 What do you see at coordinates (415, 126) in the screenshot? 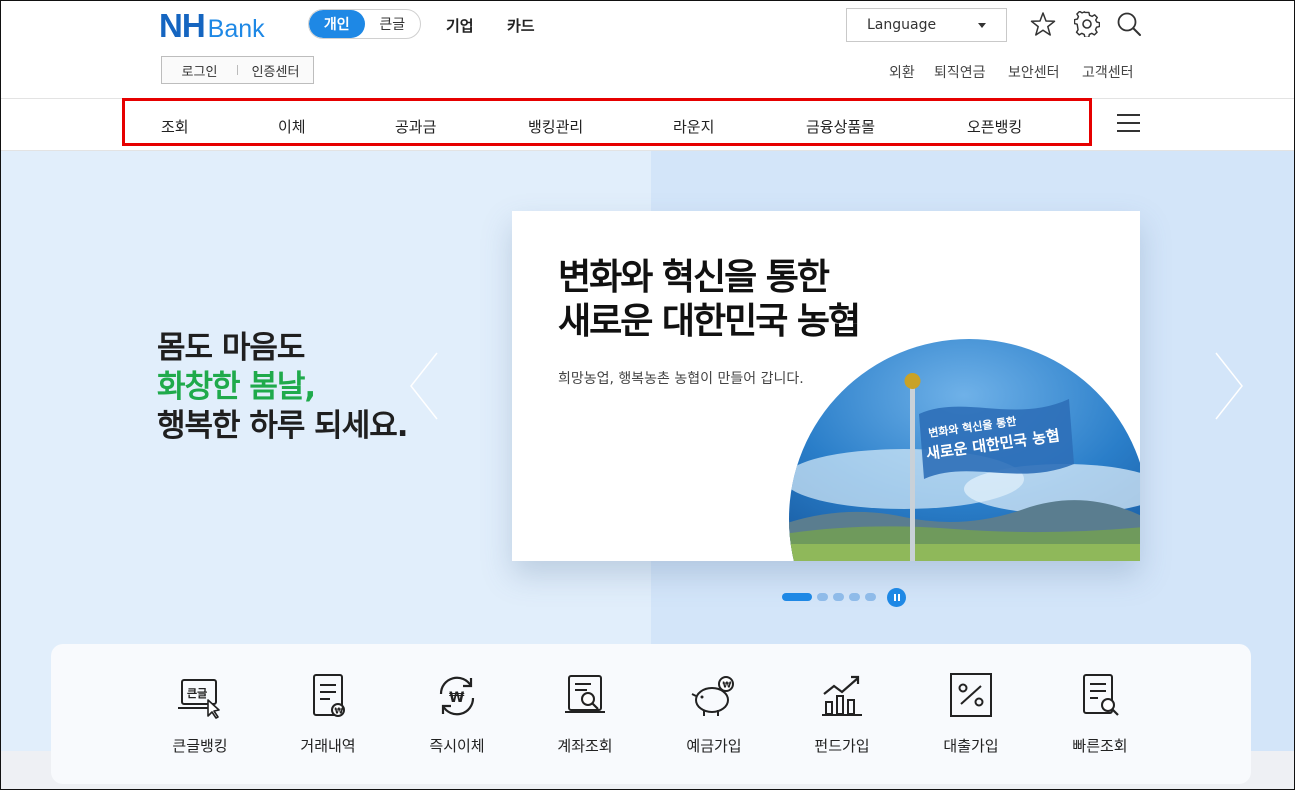
I see `gnb-item-utility: 공과금` at bounding box center [415, 126].